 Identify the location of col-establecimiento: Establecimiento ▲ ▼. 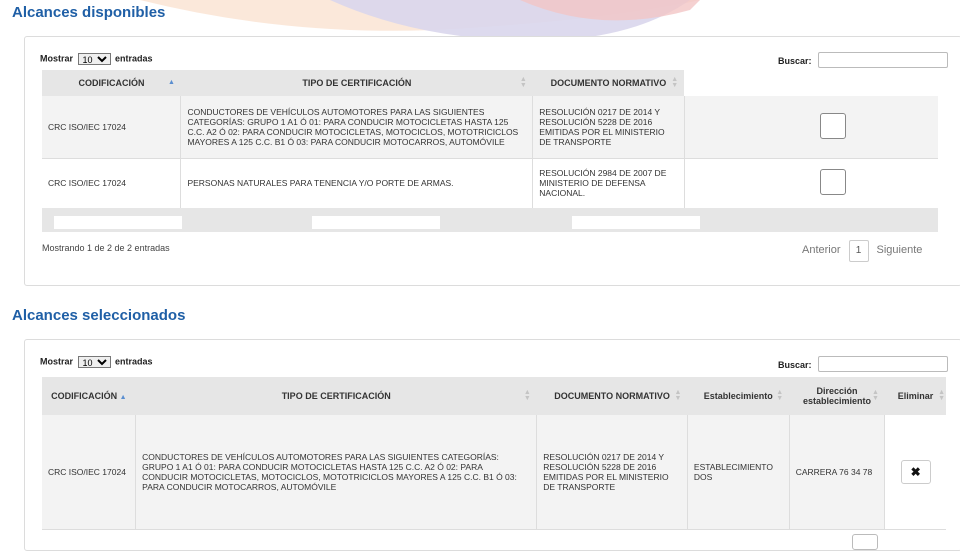
(738, 396).